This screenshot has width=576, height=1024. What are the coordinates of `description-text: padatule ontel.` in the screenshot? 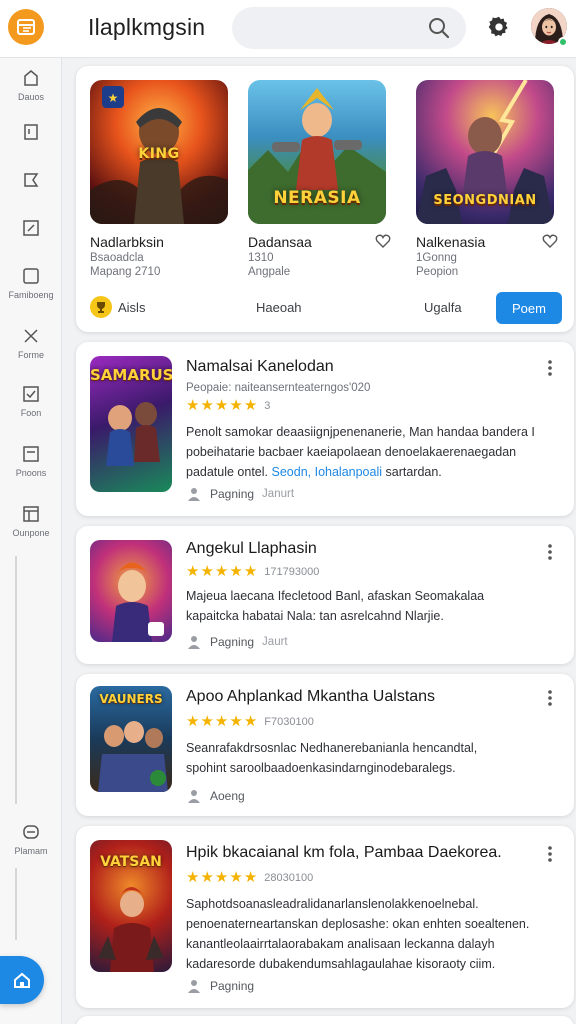 It's located at (227, 472).